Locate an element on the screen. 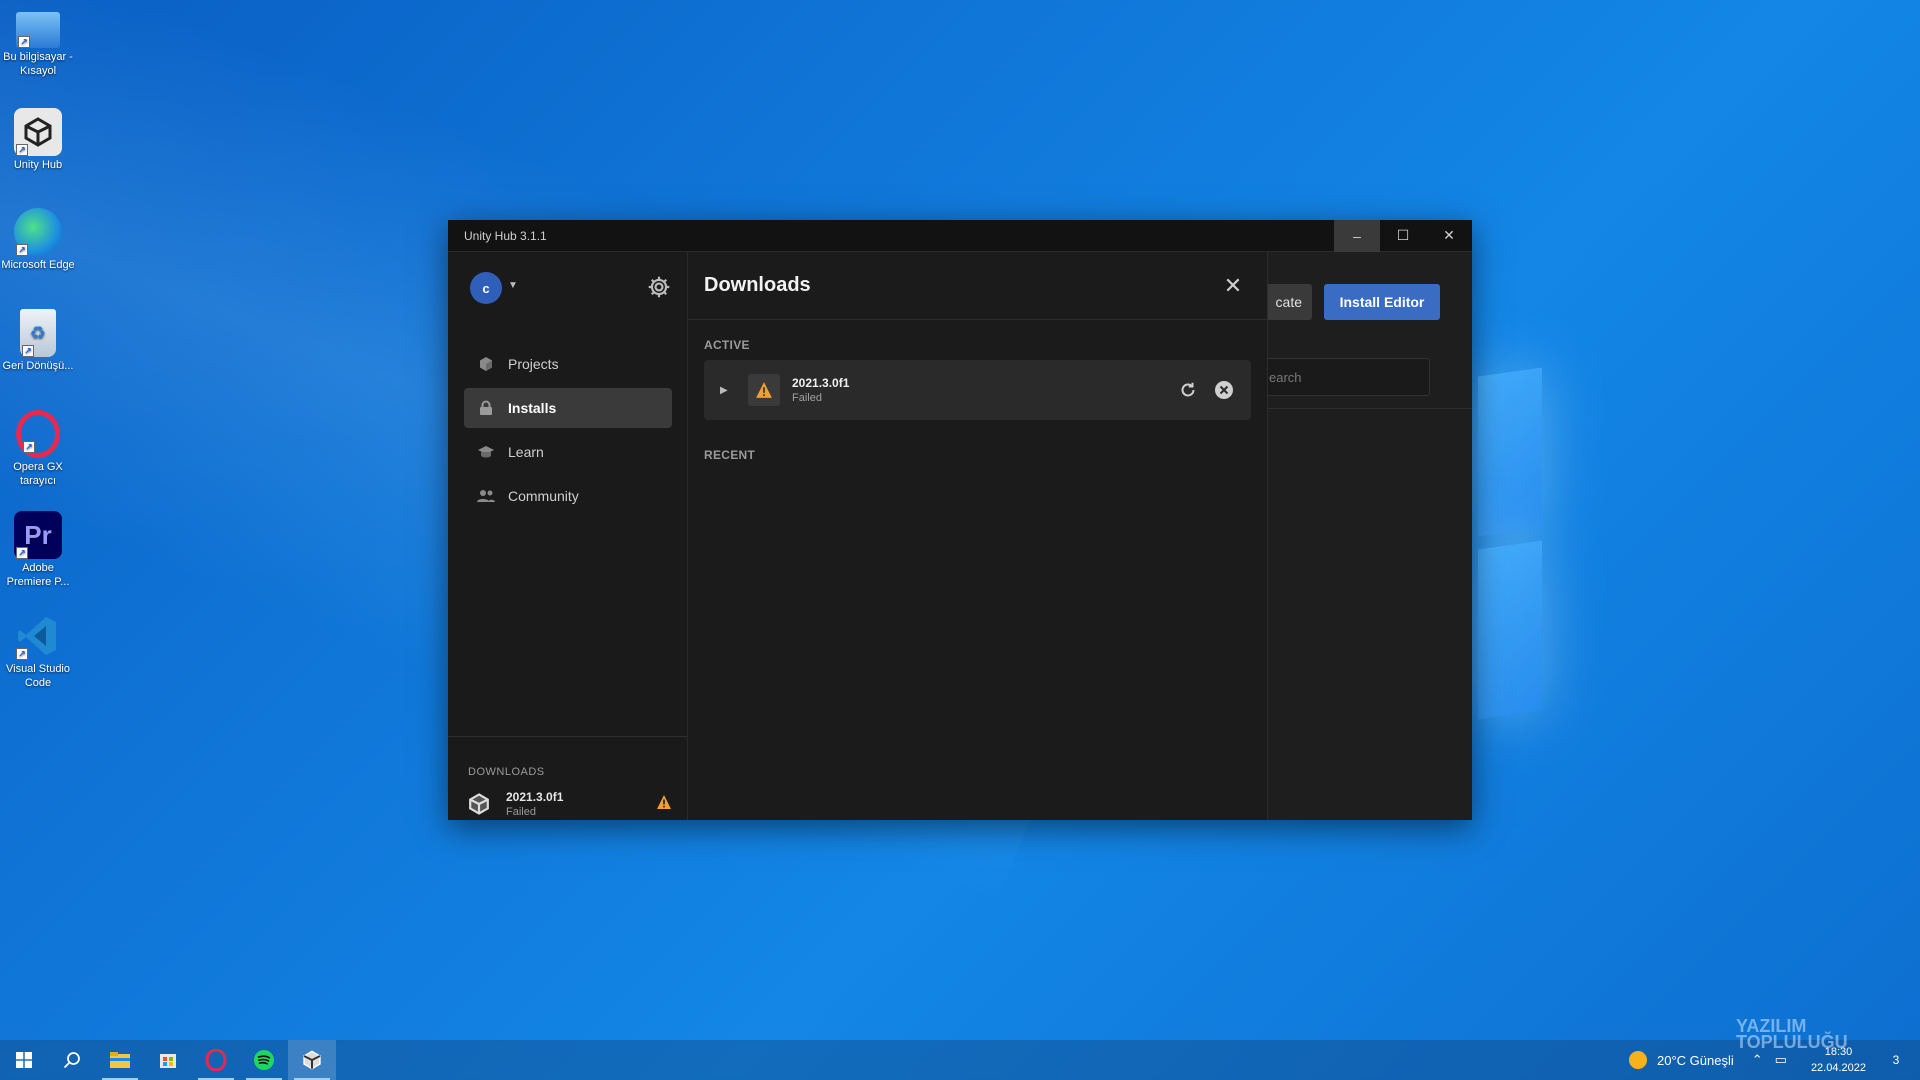 The image size is (1920, 1080). locate-button: cate is located at coordinates (1290, 302).